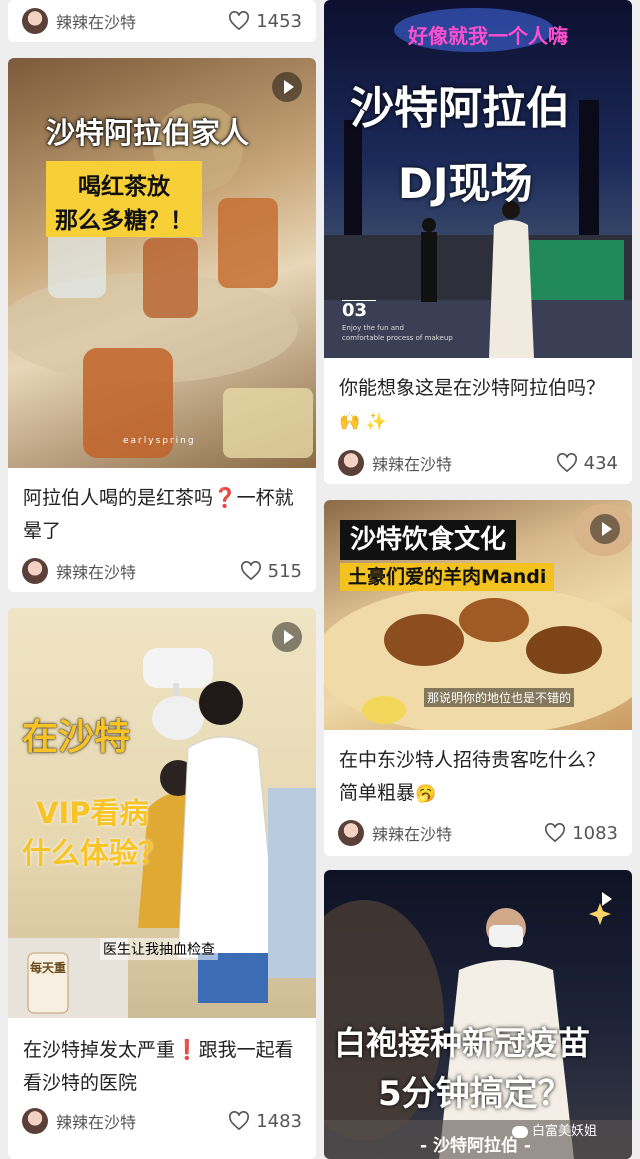  I want to click on card-footer: 辣辣在沙特 1083, so click(478, 833).